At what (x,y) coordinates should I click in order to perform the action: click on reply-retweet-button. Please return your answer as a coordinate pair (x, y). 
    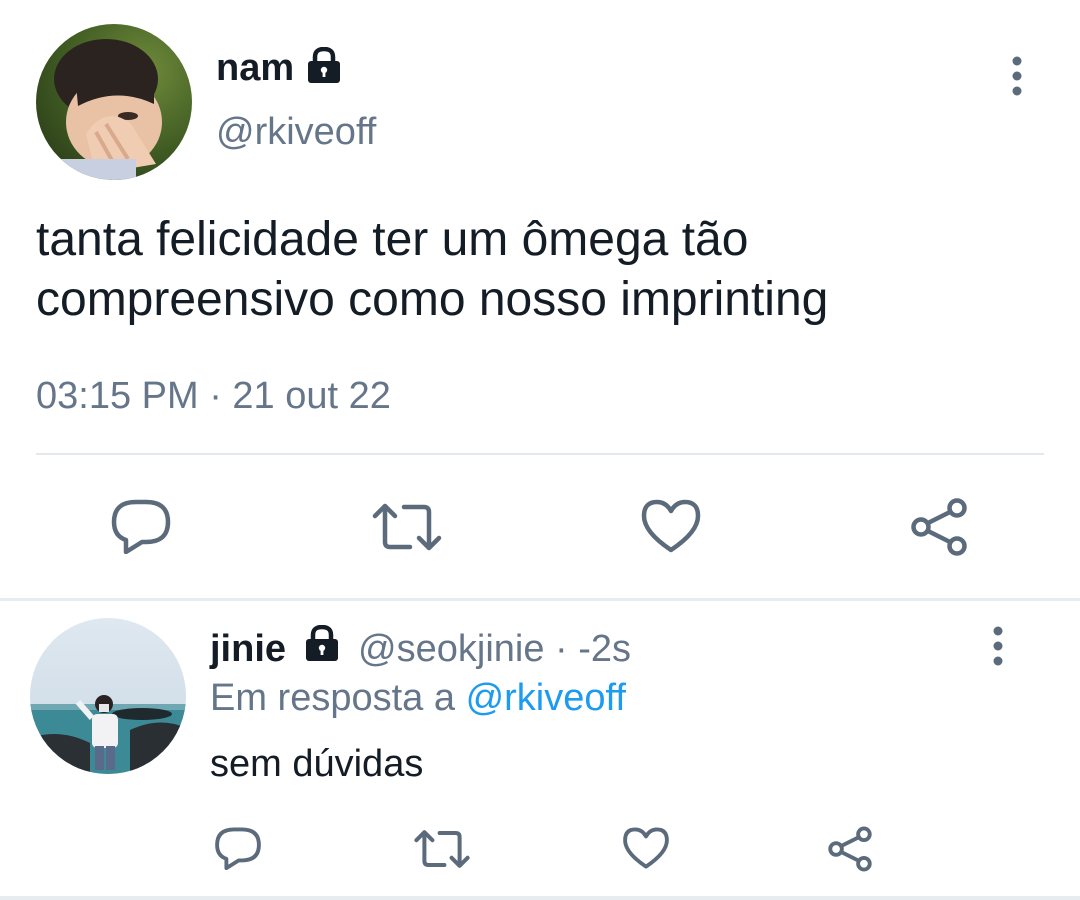
    Looking at the image, I should click on (442, 849).